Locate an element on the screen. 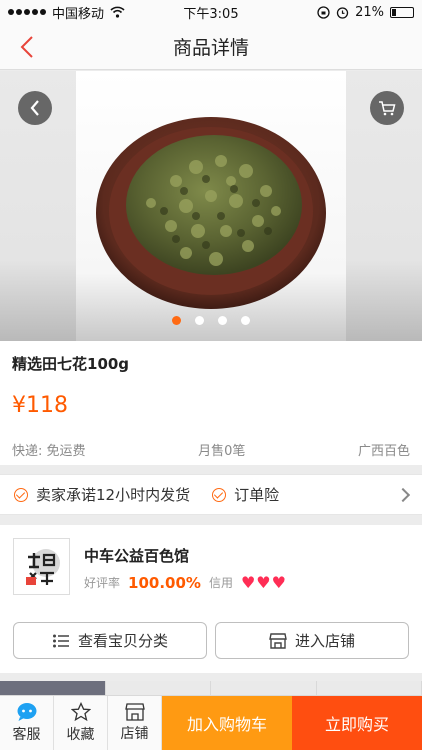 This screenshot has width=422, height=750. promise-insurance-label: 订单险 is located at coordinates (257, 495).